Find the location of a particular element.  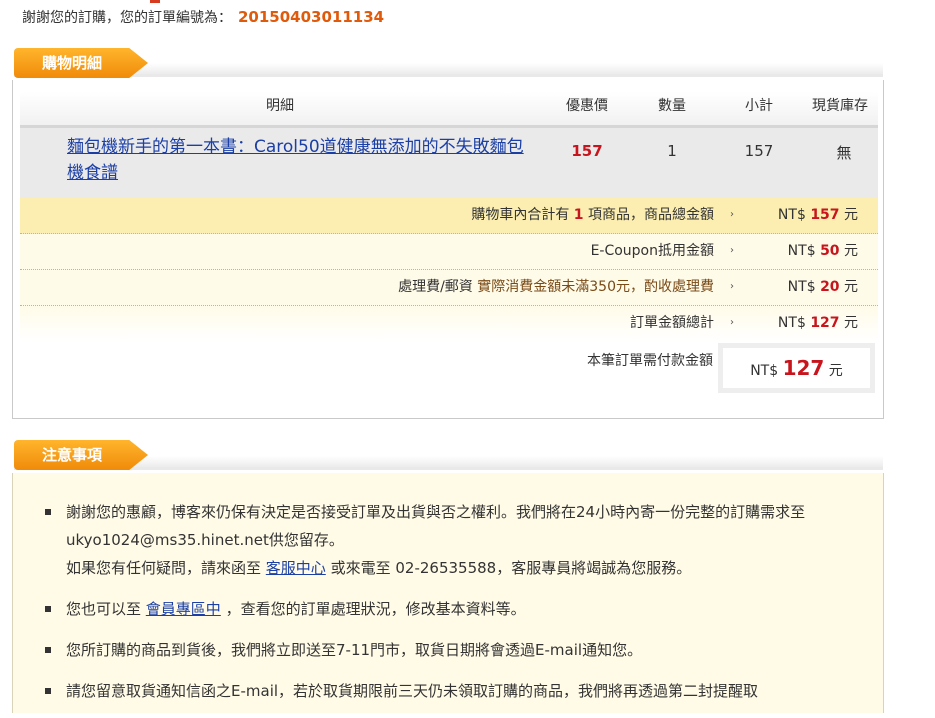

cart-item-count: 1 is located at coordinates (578, 215).